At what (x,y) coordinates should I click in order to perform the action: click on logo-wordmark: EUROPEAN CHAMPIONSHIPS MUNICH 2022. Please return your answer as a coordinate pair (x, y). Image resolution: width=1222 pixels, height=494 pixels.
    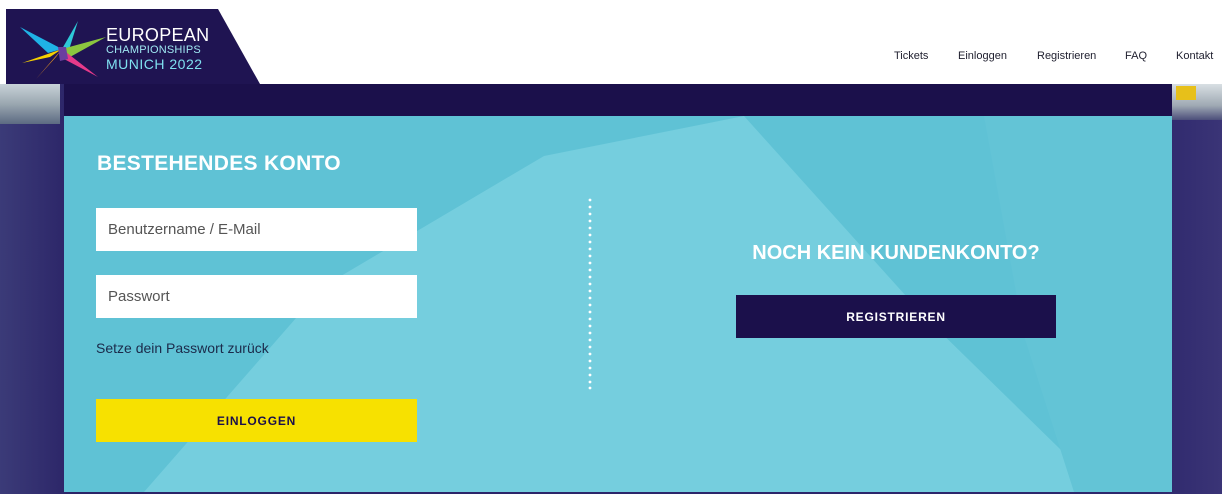
    Looking at the image, I should click on (157, 48).